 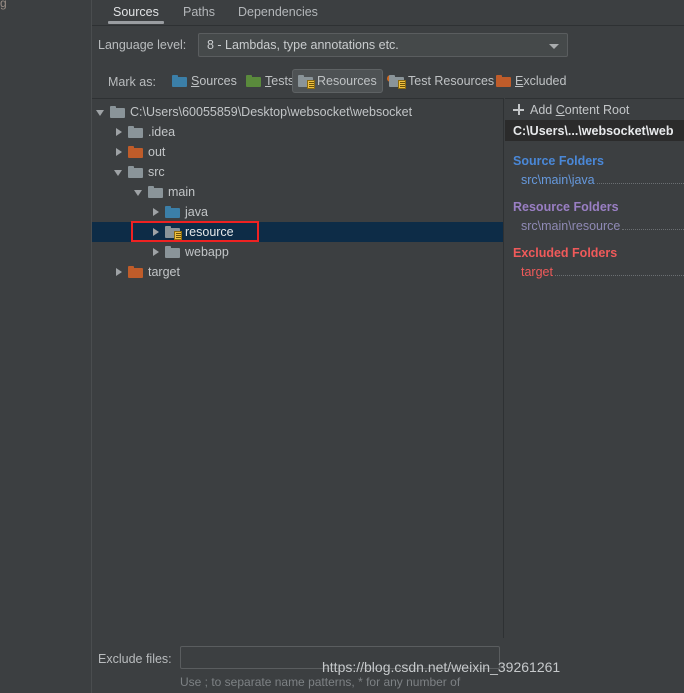 What do you see at coordinates (207, 252) in the screenshot?
I see `tree-label: webapp` at bounding box center [207, 252].